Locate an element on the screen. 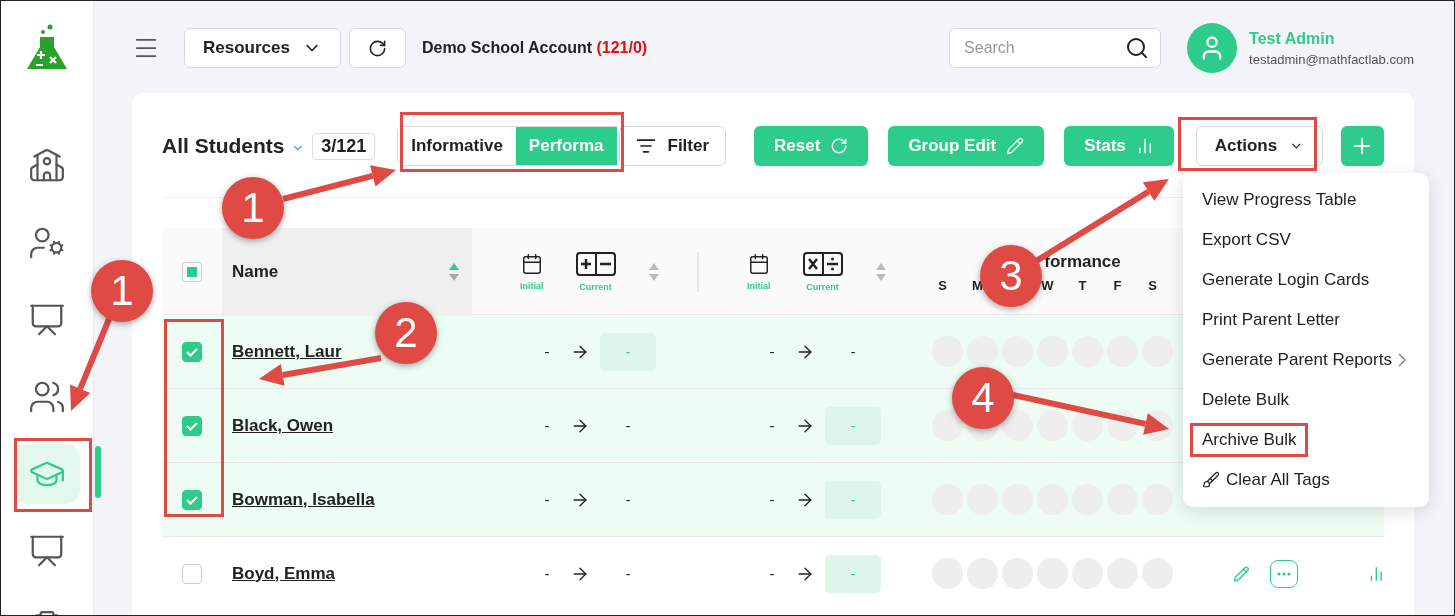 The height and width of the screenshot is (616, 1455). column-header: formance is located at coordinates (1082, 261).